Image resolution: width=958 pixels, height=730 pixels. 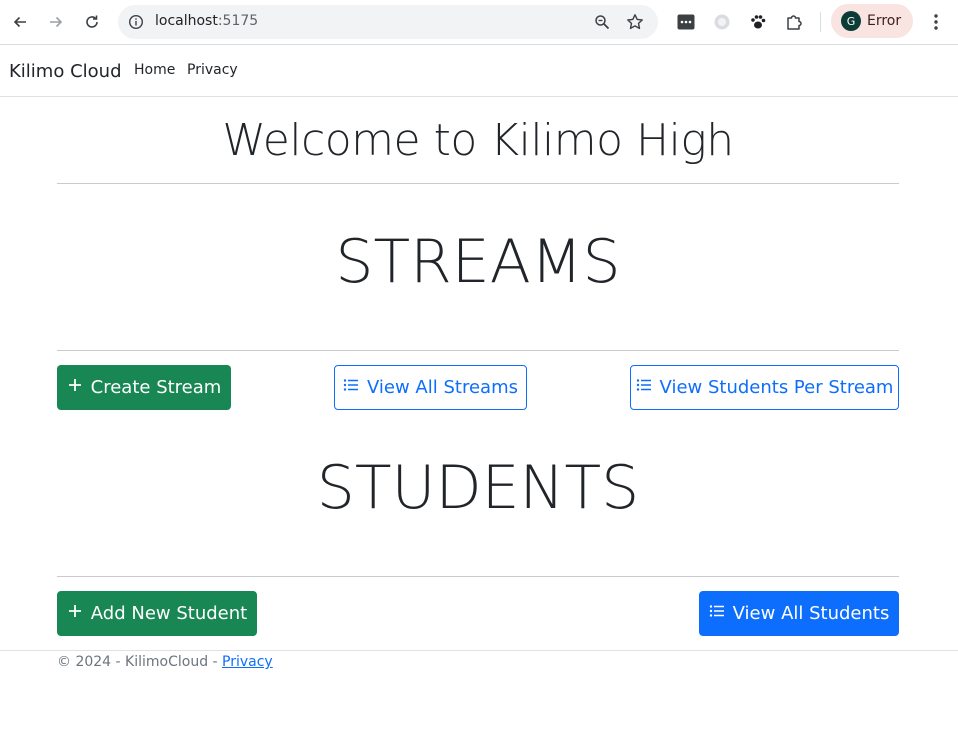 I want to click on add-new-student-label: Add New Student, so click(x=169, y=613).